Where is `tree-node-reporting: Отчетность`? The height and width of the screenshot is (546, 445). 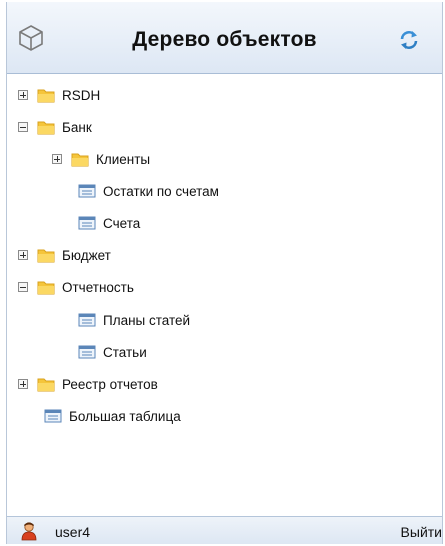 tree-node-reporting: Отчетность is located at coordinates (76, 287).